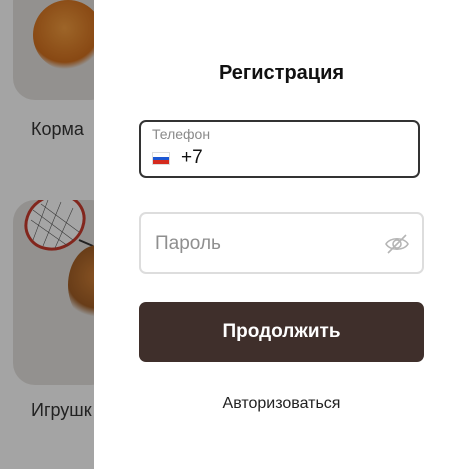  I want to click on continue-button: Продолжить, so click(281, 332).